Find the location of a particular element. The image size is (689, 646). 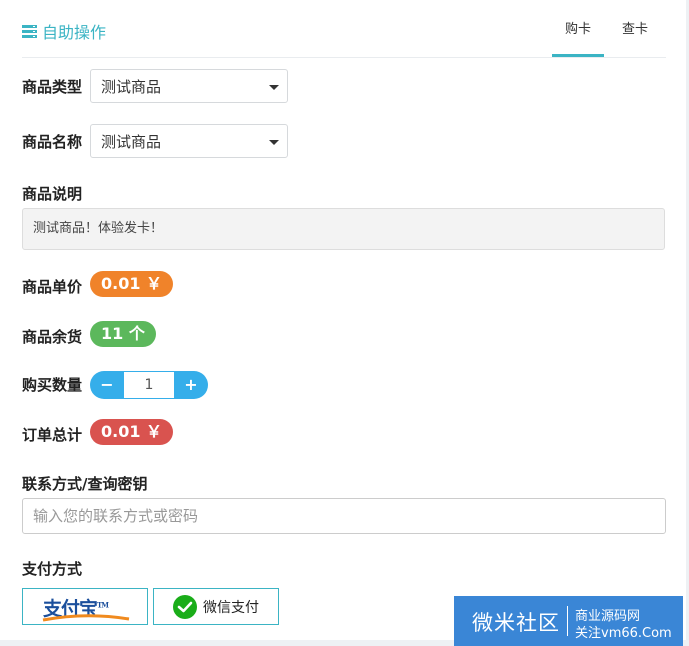

quantity-value: 1 is located at coordinates (149, 385).